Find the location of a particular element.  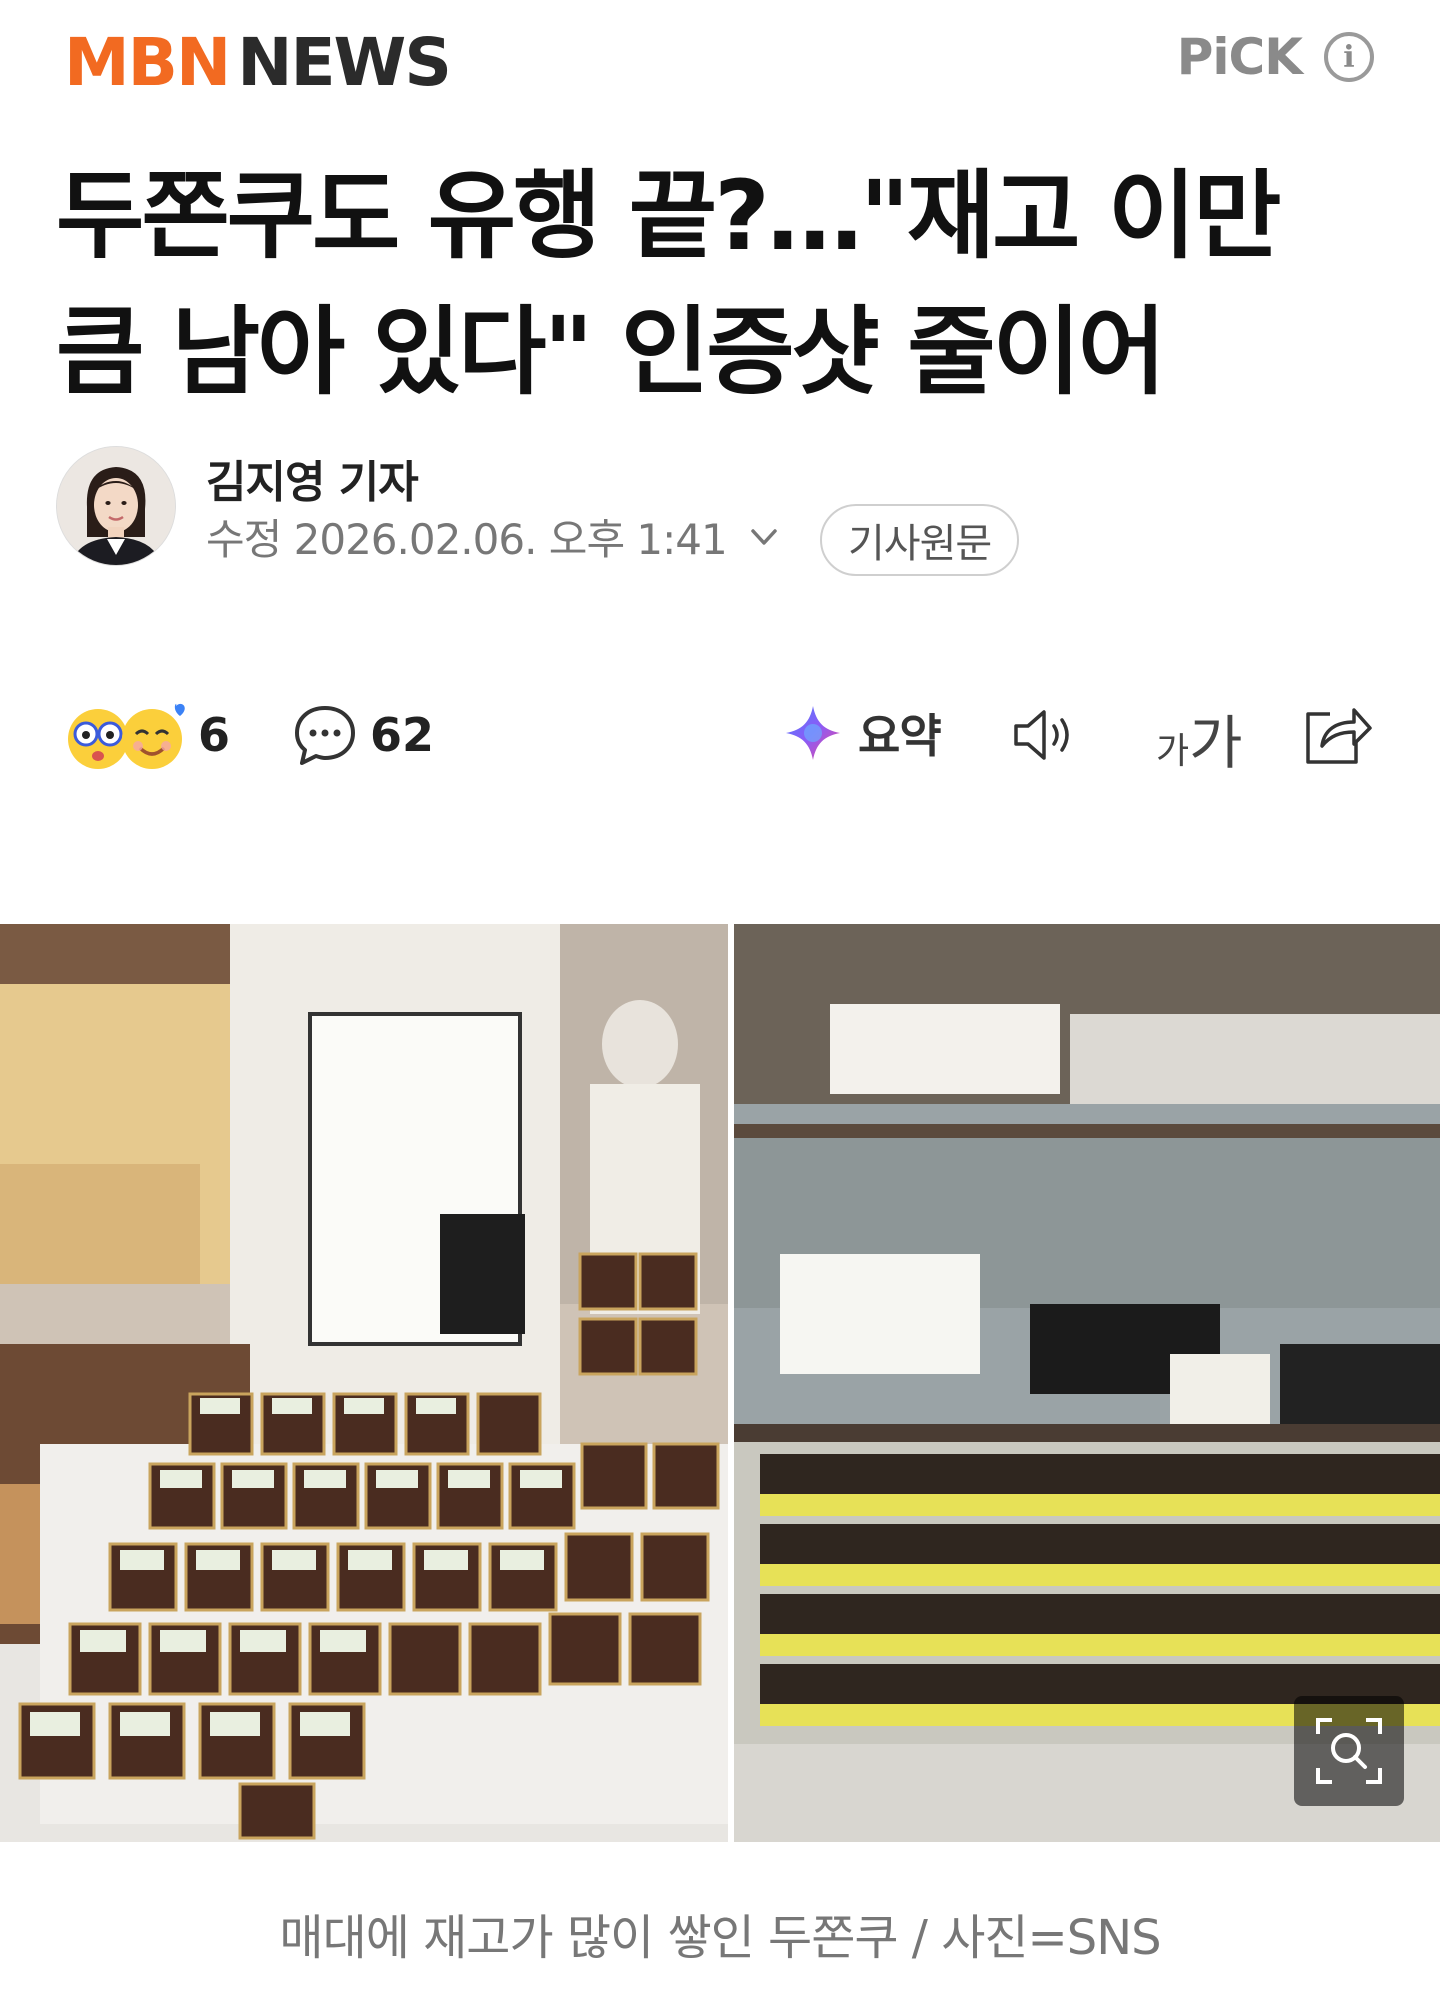

article-headline: 두쫀쿠도 유행 끝?…"재고 이만큼 남아 있다" 인증샷 줄이어 is located at coordinates (669, 284).